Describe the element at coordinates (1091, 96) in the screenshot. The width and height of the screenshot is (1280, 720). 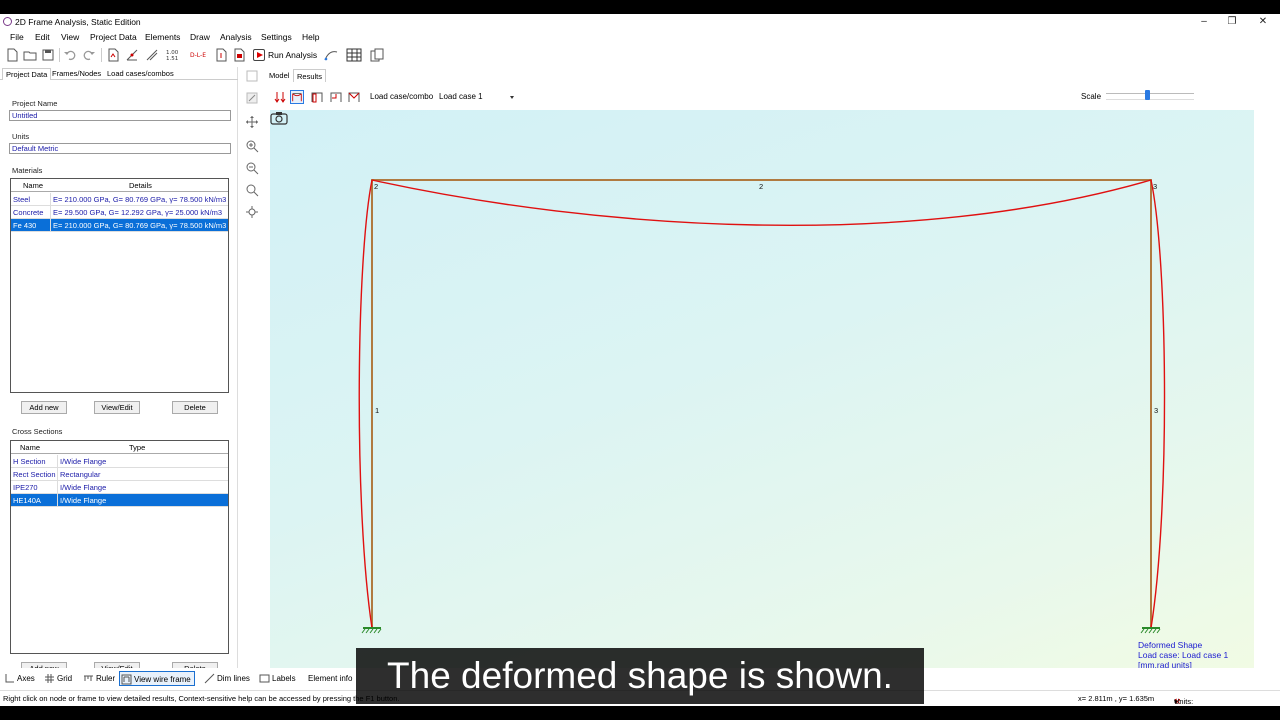
I see `scale-label: Scale` at that location.